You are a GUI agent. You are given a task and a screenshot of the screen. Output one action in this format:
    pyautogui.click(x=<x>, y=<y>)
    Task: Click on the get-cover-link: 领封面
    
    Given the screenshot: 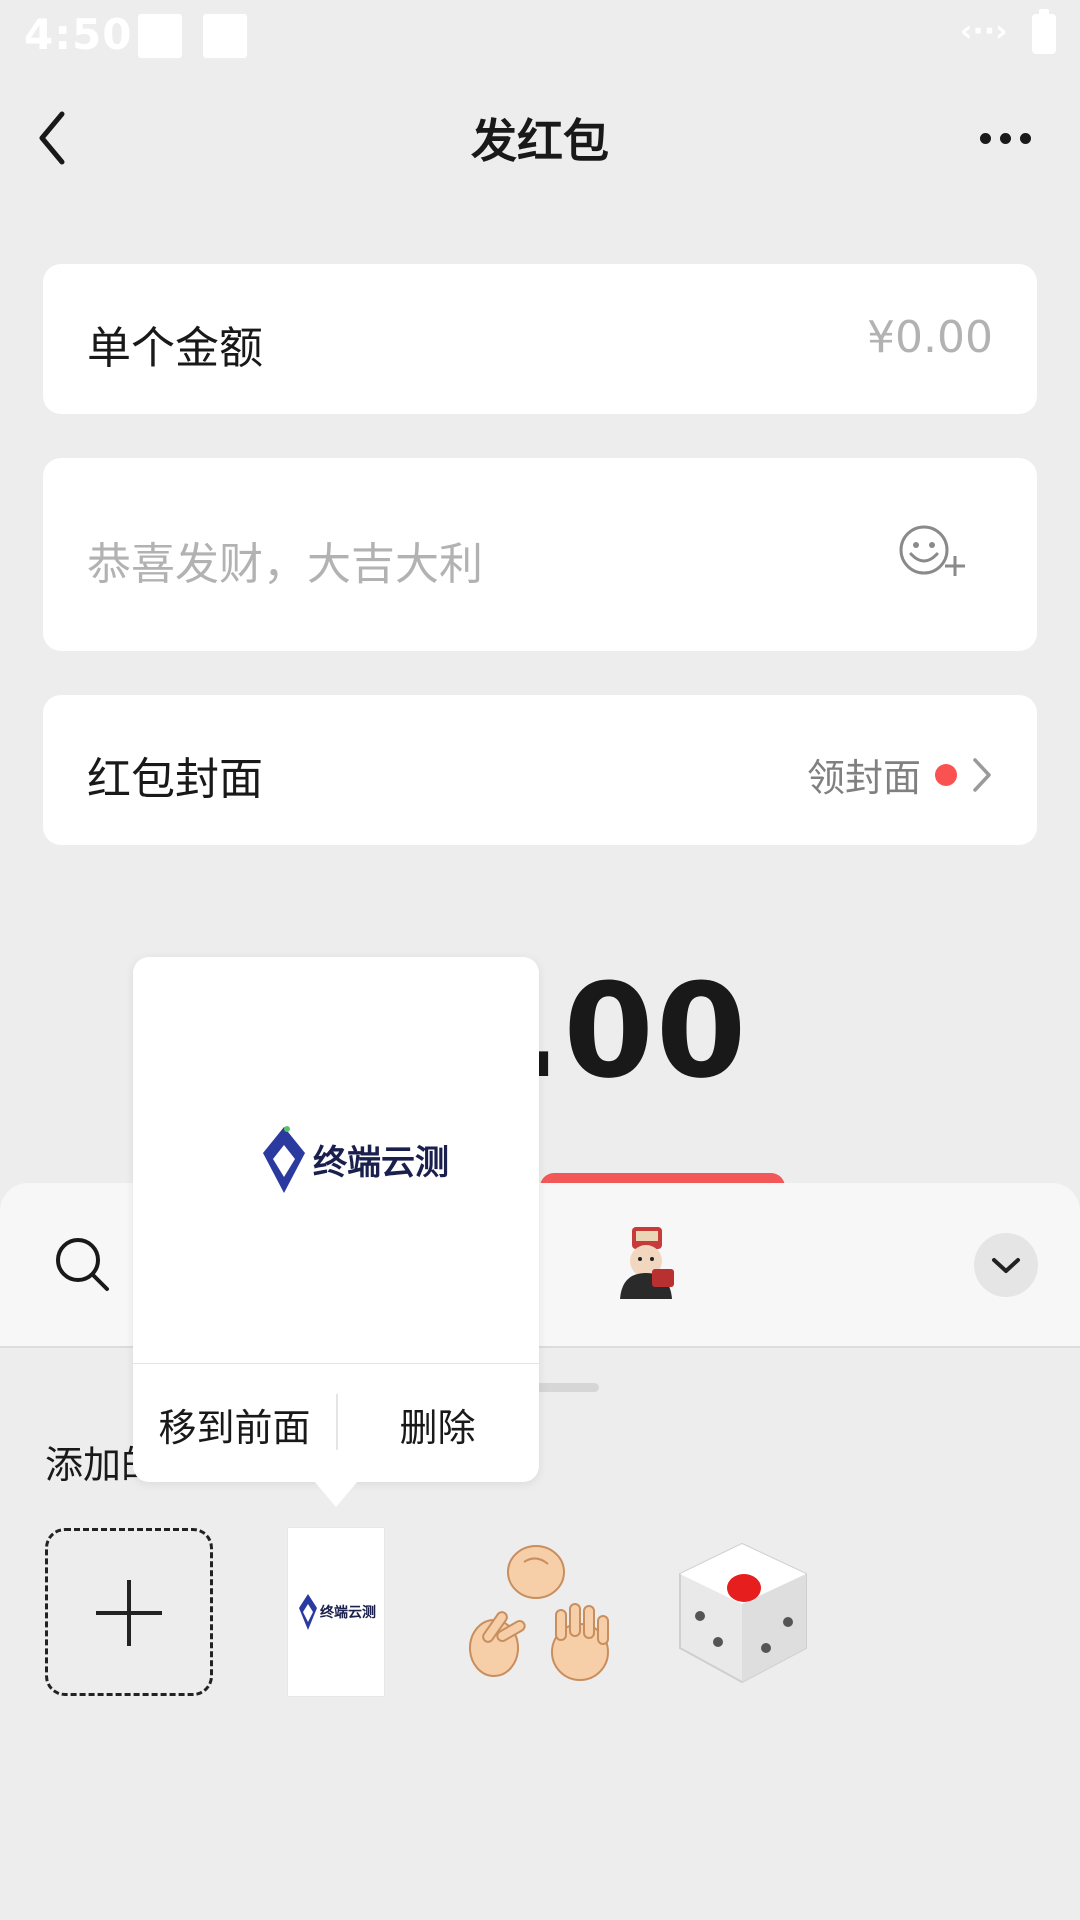 What is the action you would take?
    pyautogui.click(x=900, y=774)
    